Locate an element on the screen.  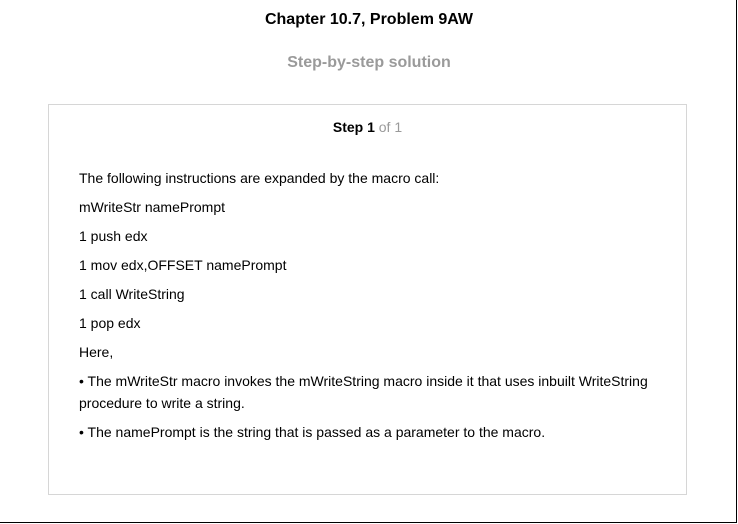
step-number: Step 1 is located at coordinates (353, 127).